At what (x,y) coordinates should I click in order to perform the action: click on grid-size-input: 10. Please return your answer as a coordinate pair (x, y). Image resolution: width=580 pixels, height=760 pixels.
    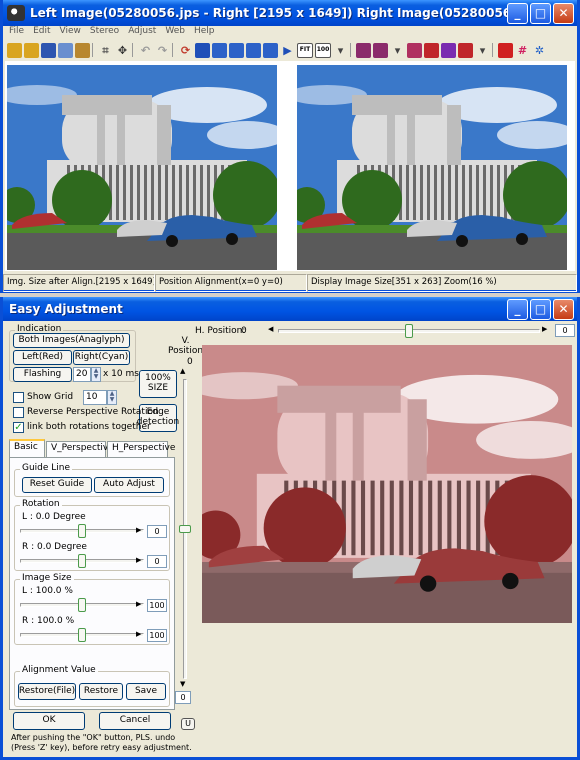
    Looking at the image, I should click on (95, 397).